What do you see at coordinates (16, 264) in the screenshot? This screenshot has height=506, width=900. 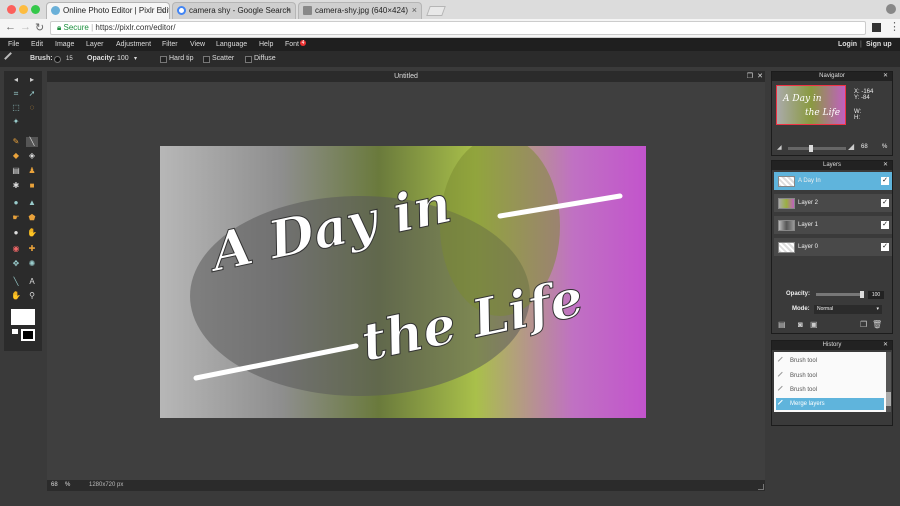 I see `bloat-icon: ✥` at bounding box center [16, 264].